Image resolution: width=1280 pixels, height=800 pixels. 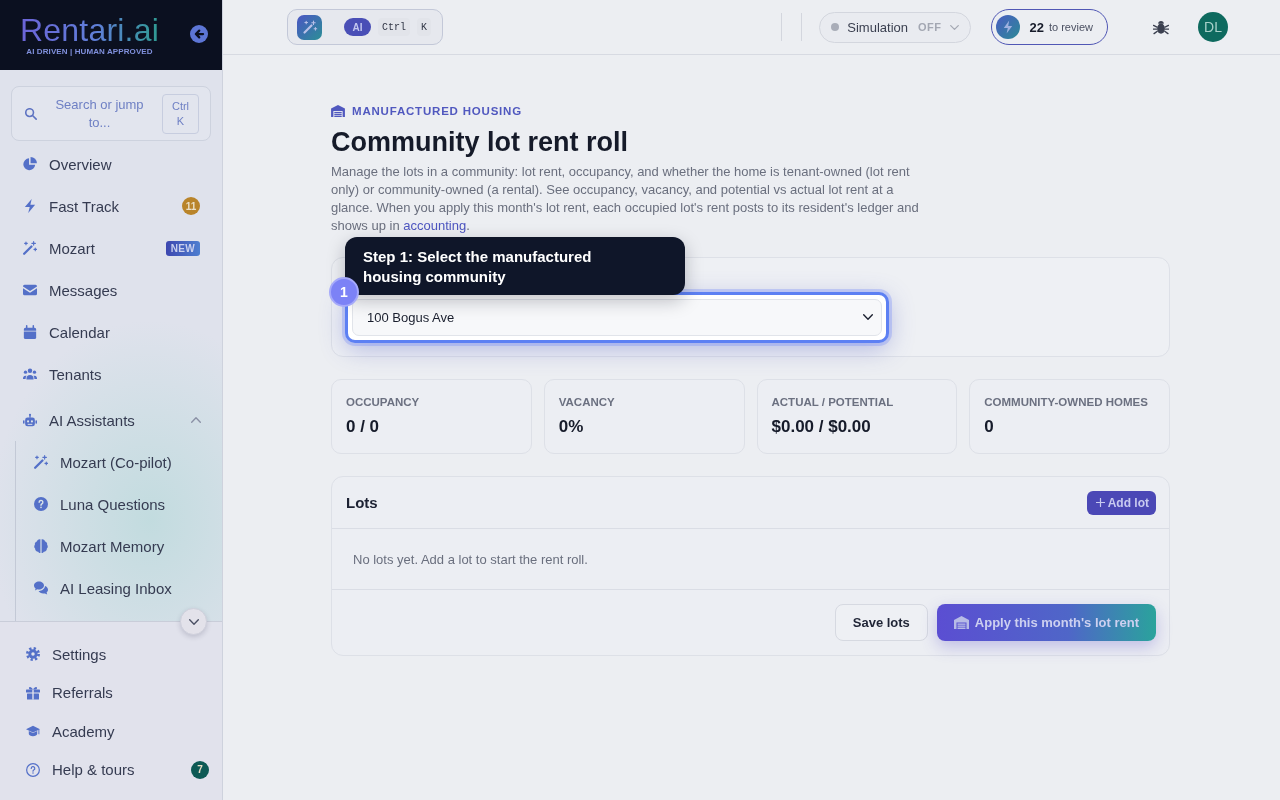 What do you see at coordinates (30, 290) in the screenshot?
I see `envelope-icon` at bounding box center [30, 290].